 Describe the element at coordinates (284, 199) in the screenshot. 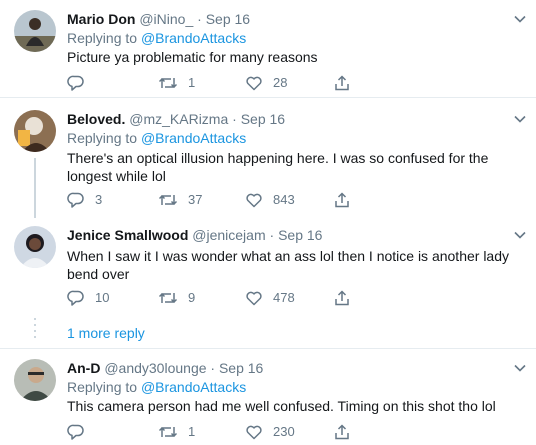

I see `like-count: 843` at that location.